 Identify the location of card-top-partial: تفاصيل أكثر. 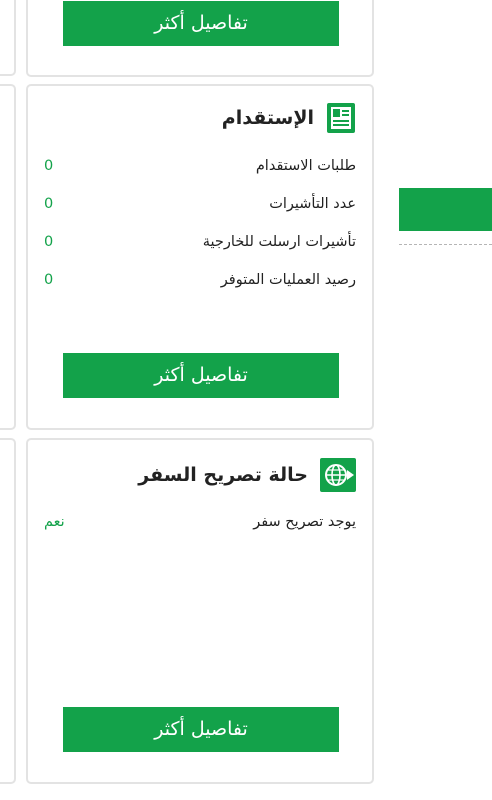
(200, 38).